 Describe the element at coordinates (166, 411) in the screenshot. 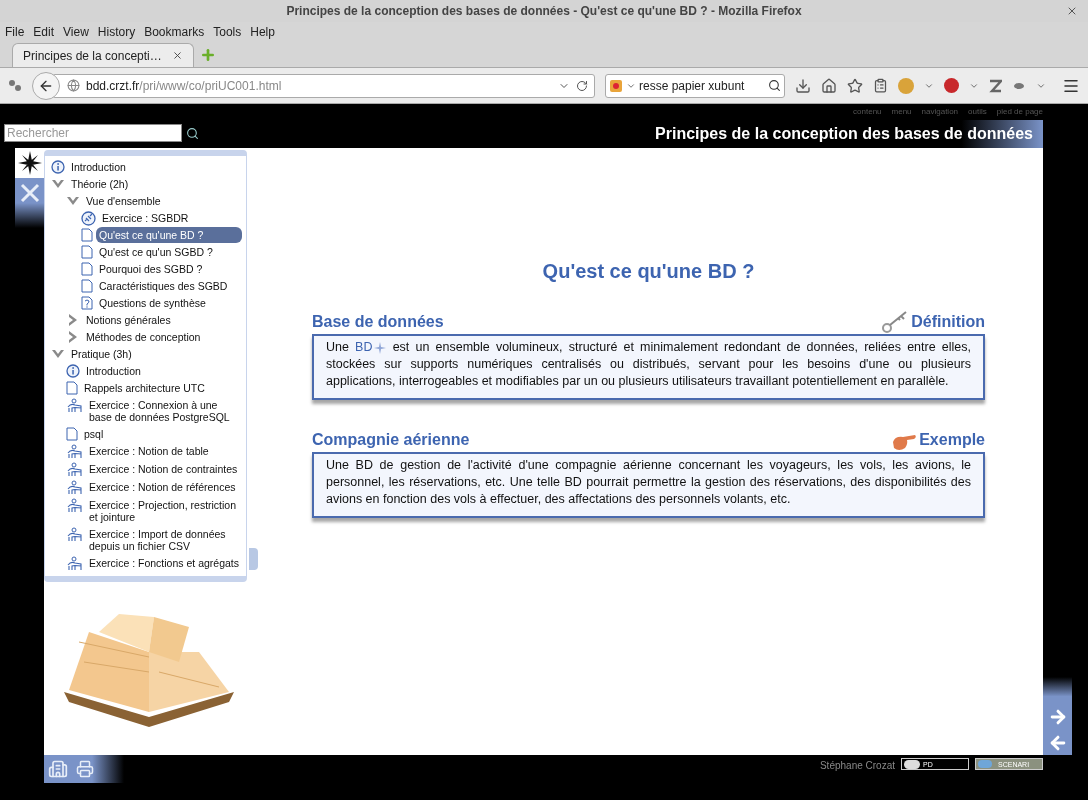

I see `tree-item: Exercice : Connexion à une base de données PostgreSQL` at that location.